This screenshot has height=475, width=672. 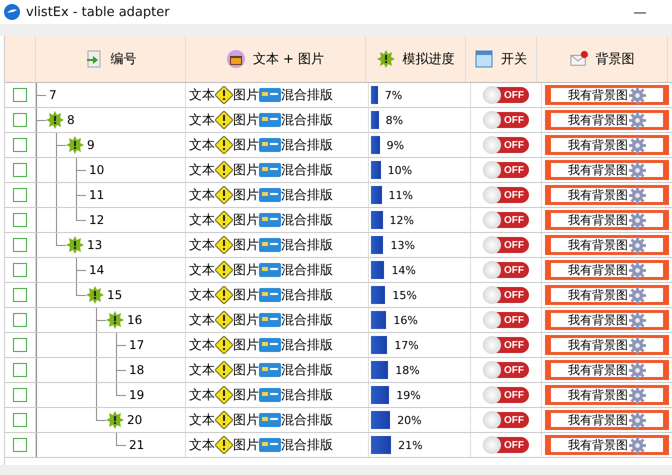 I want to click on row-number: 11, so click(x=96, y=195).